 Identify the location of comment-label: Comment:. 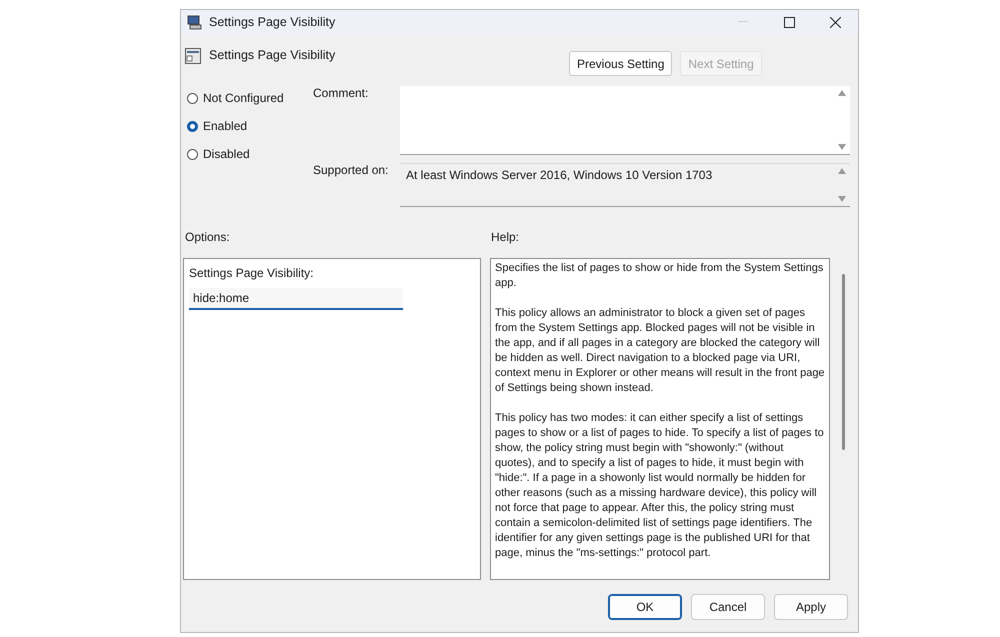
(341, 94).